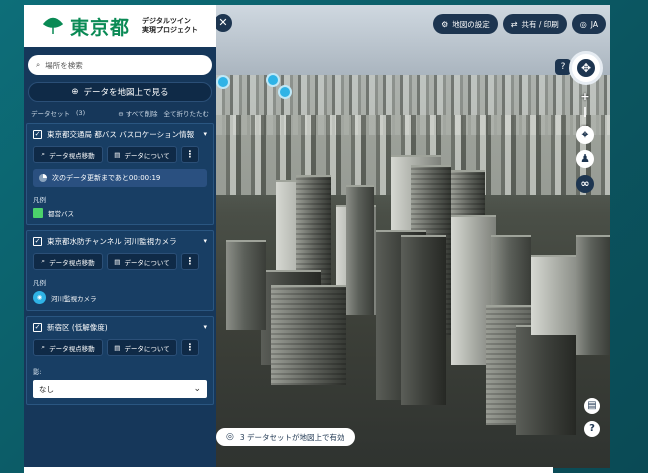  I want to click on legend-label: 凡例, so click(39, 283).